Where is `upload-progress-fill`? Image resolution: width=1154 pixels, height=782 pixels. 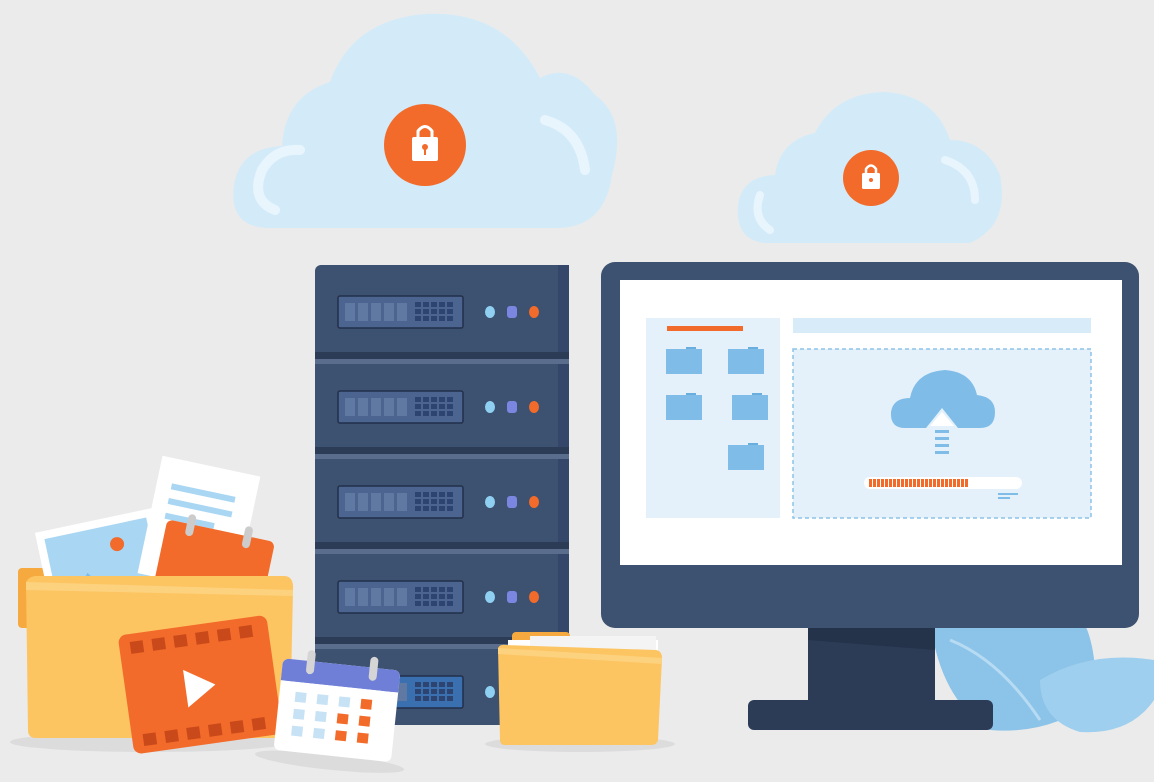 upload-progress-fill is located at coordinates (918, 483).